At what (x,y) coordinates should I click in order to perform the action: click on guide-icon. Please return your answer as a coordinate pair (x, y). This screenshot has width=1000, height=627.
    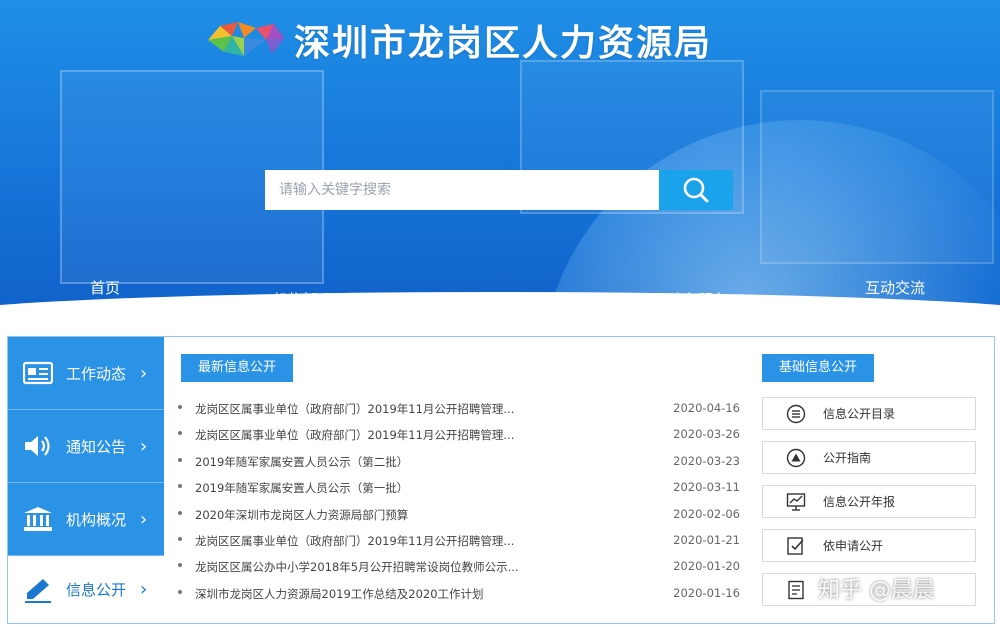
    Looking at the image, I should click on (796, 458).